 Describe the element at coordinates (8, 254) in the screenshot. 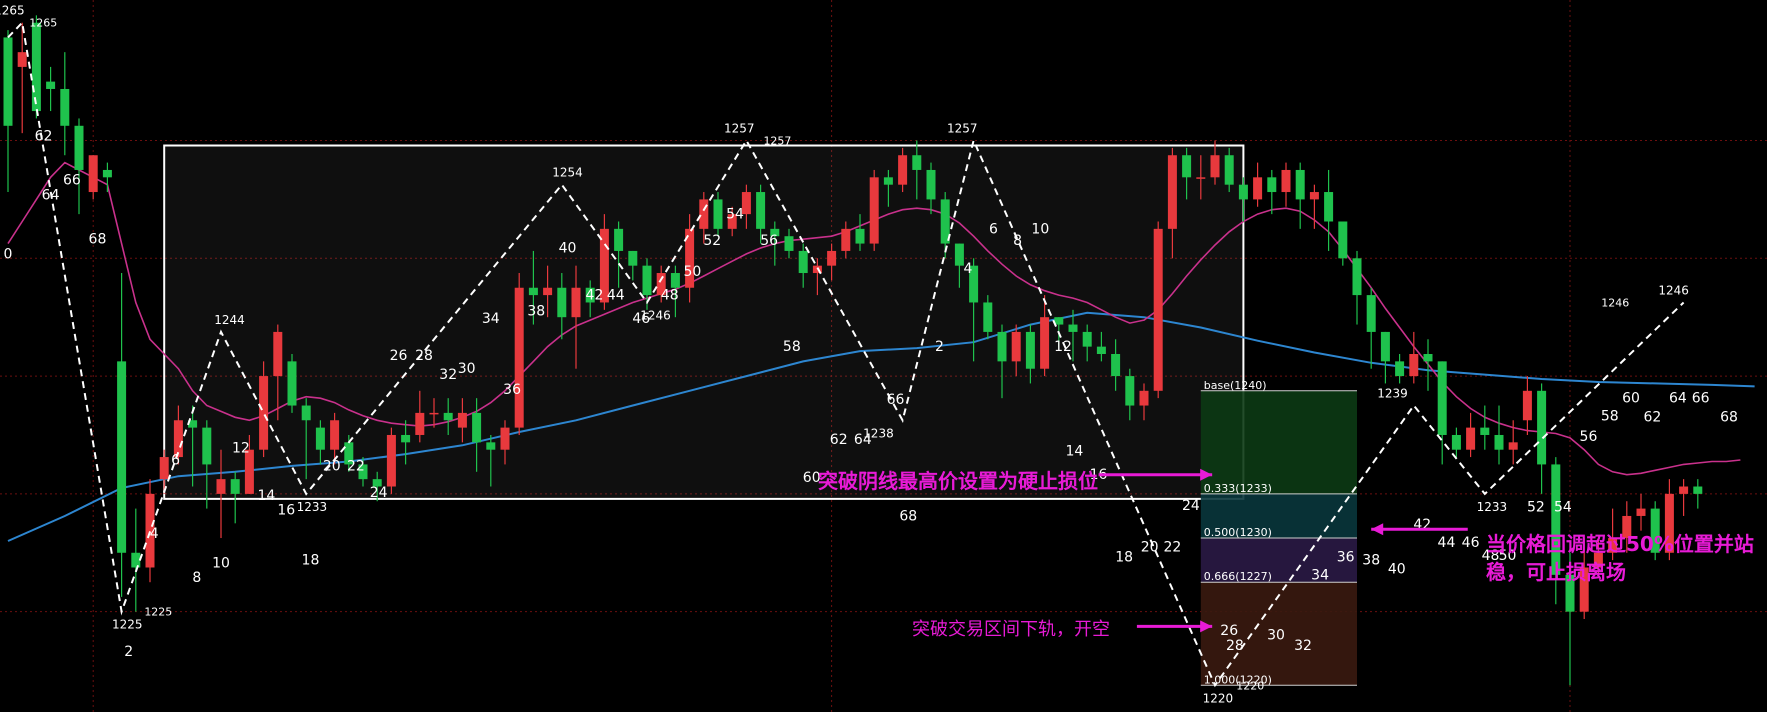

I see `bar-count-label: 0` at that location.